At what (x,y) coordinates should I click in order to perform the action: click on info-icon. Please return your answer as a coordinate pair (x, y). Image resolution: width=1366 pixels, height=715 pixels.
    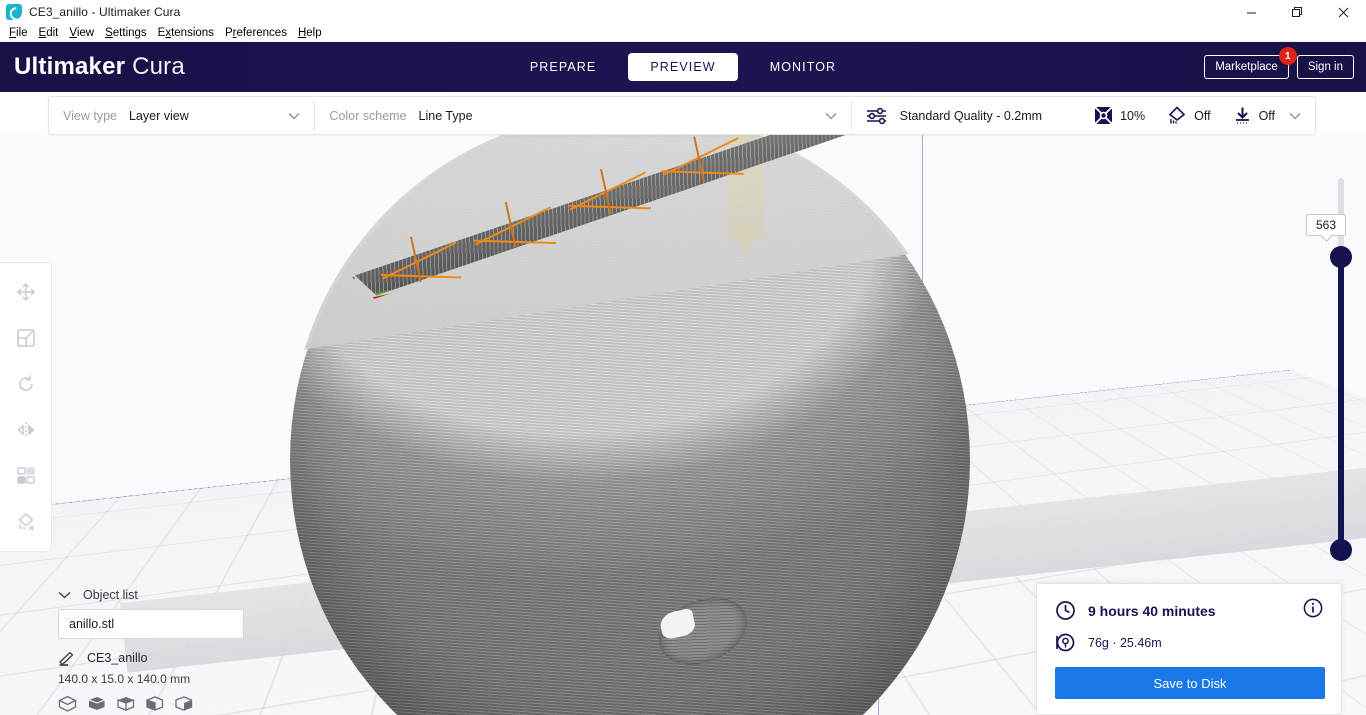
    Looking at the image, I should click on (1313, 610).